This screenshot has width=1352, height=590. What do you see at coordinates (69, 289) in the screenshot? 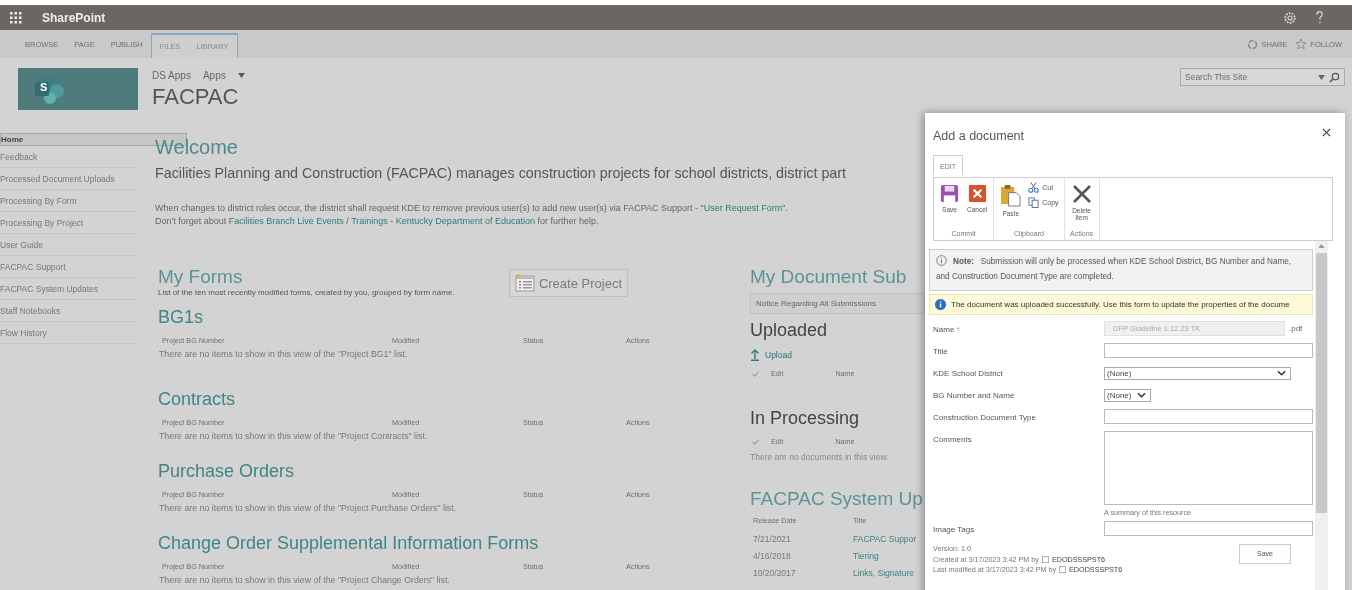
I see `nav-item: FACPAC System Updates` at bounding box center [69, 289].